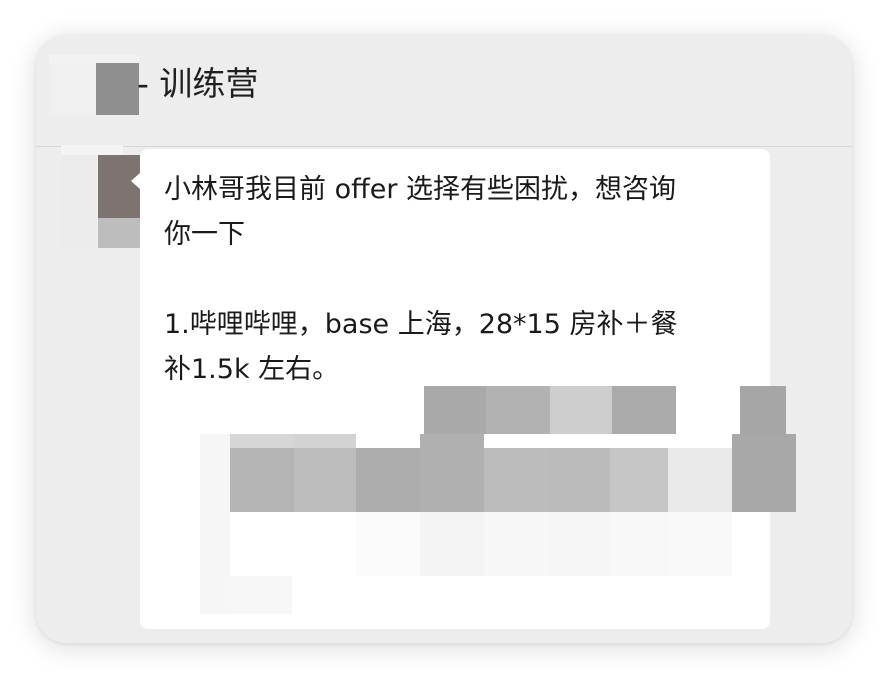  What do you see at coordinates (109, 196) in the screenshot?
I see `sender-avatar` at bounding box center [109, 196].